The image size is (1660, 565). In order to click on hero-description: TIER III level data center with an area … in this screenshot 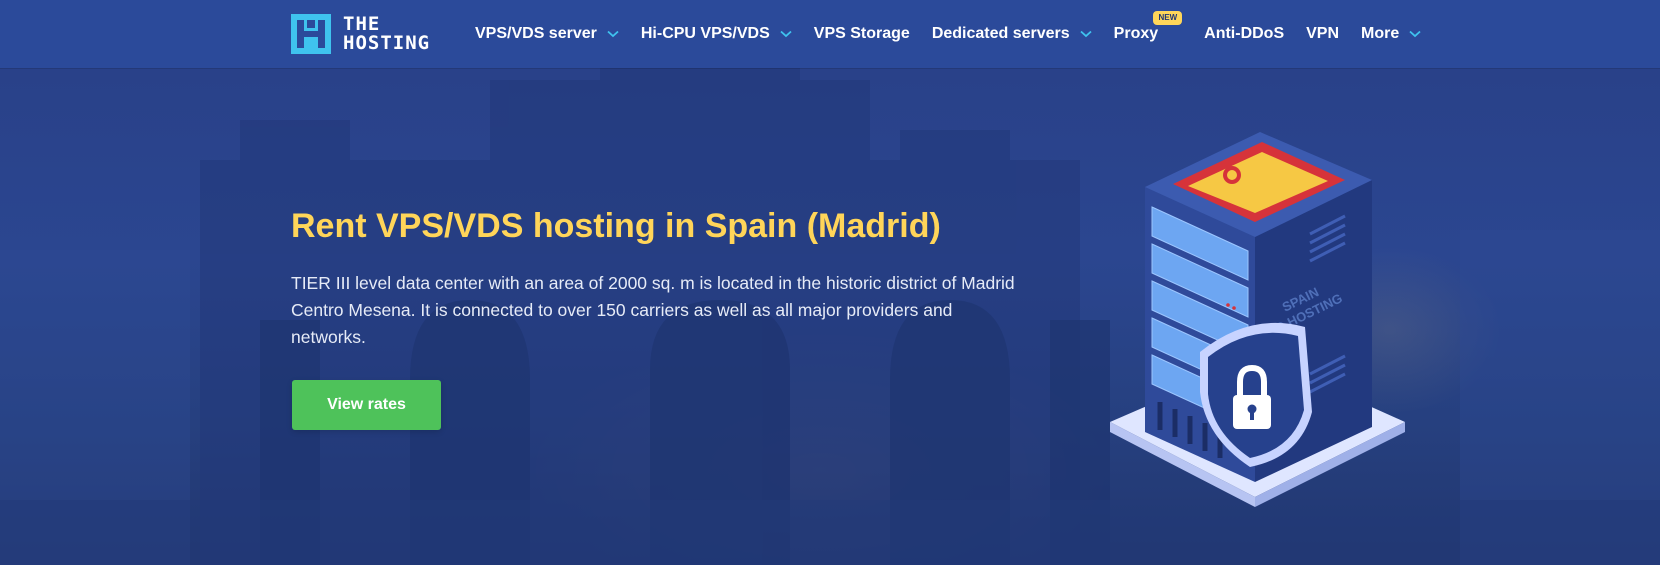, I will do `click(653, 310)`.